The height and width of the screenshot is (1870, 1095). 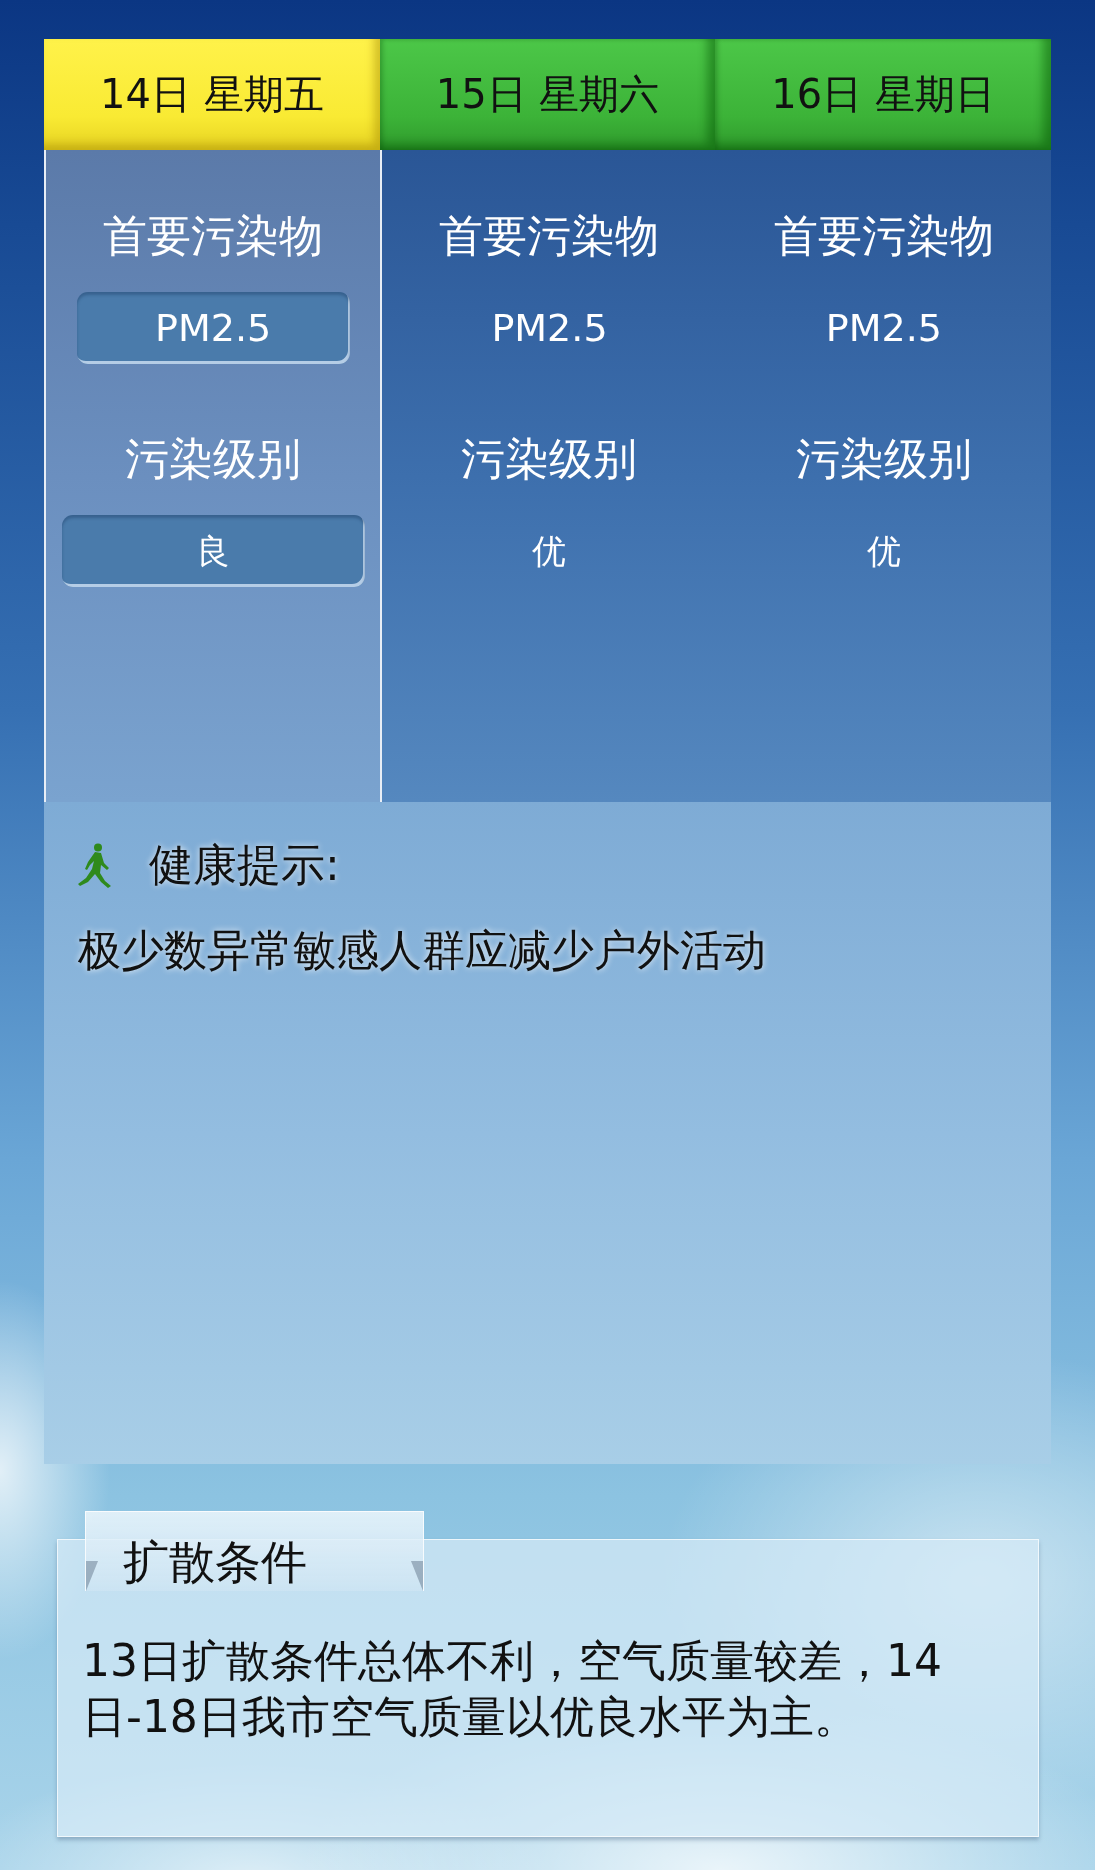 What do you see at coordinates (883, 94) in the screenshot?
I see `day-tab: 16日 星期日` at bounding box center [883, 94].